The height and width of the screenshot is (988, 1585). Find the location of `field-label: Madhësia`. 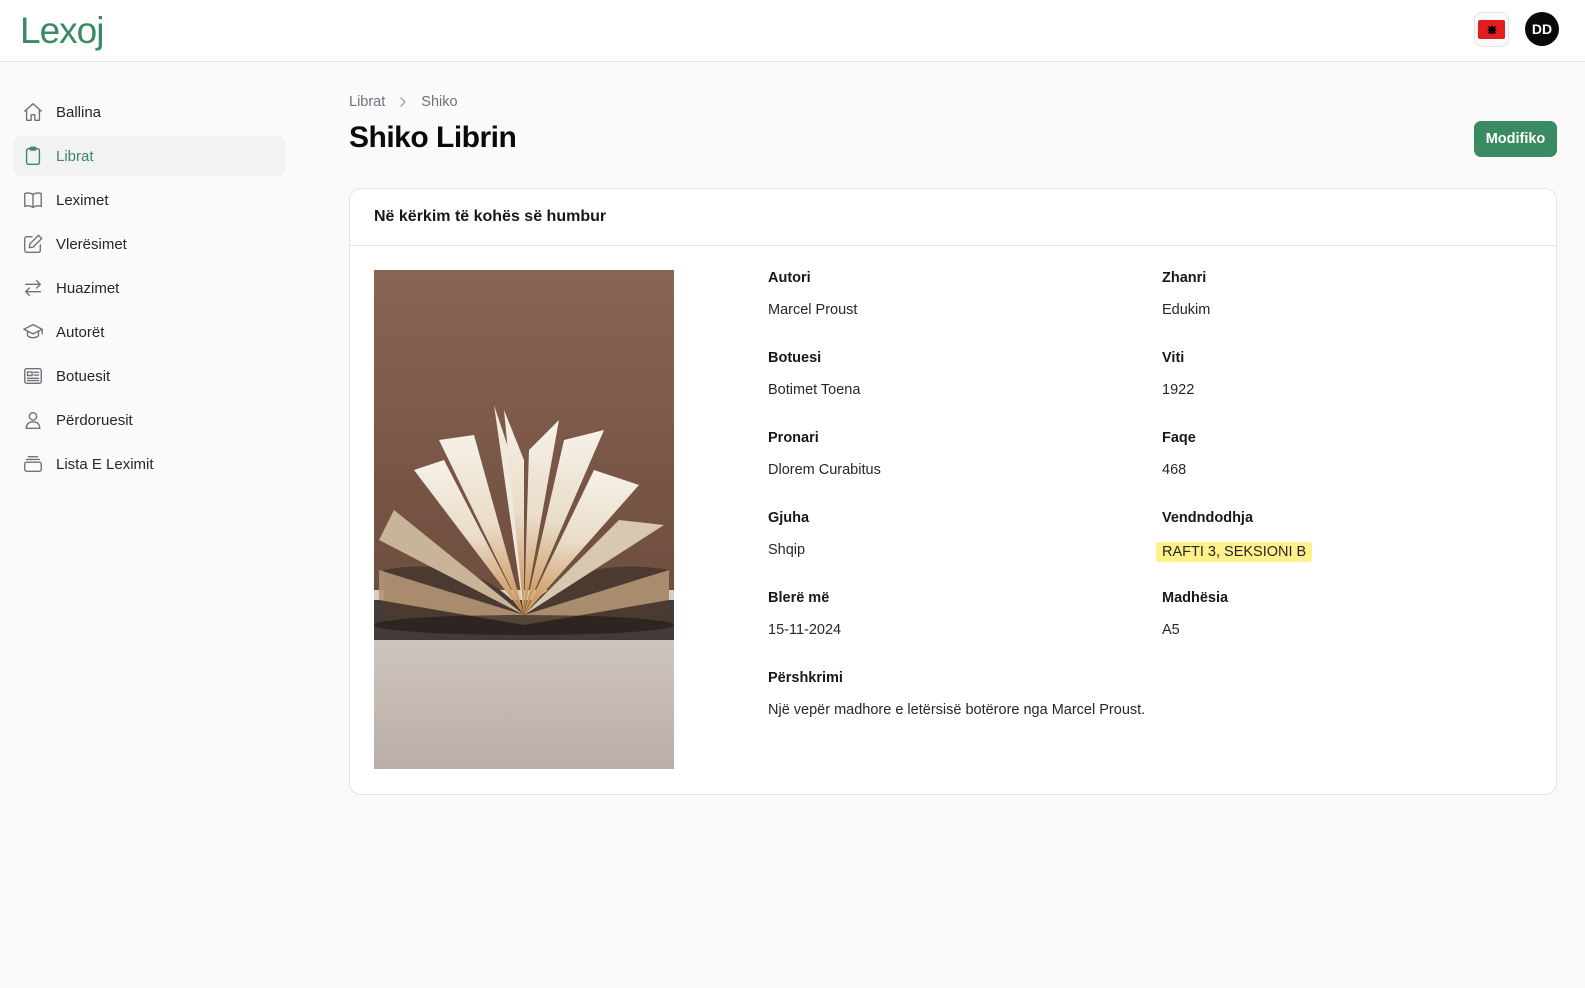

field-label: Madhësia is located at coordinates (1195, 598).